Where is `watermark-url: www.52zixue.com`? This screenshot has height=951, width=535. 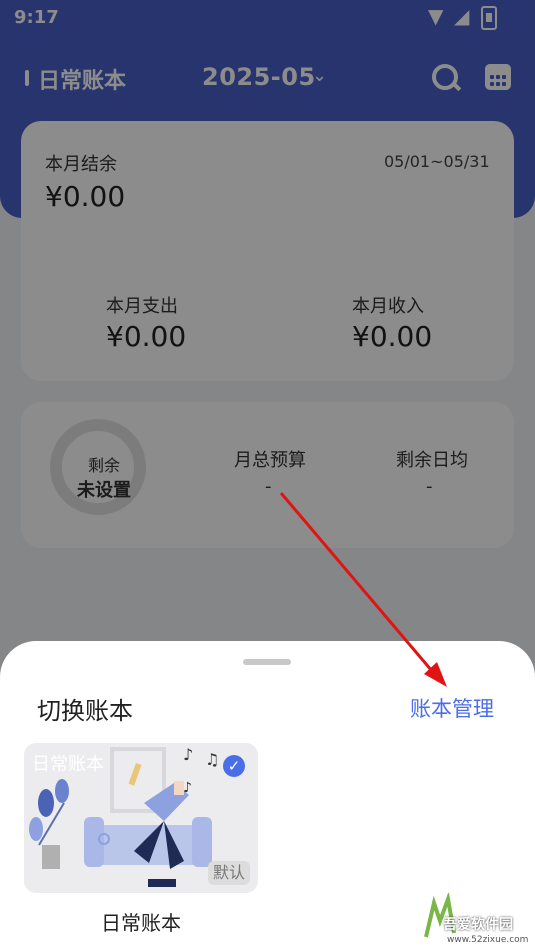 watermark-url: www.52zixue.com is located at coordinates (488, 940).